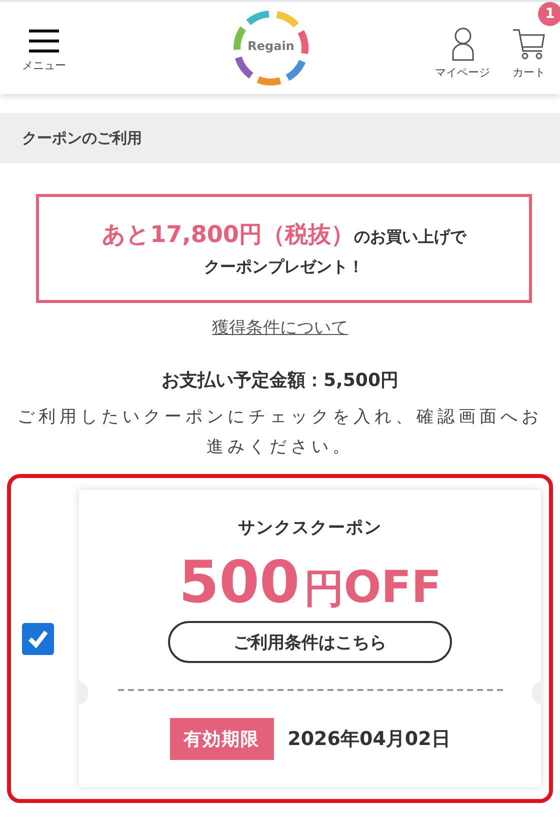 The width and height of the screenshot is (560, 831). What do you see at coordinates (310, 642) in the screenshot?
I see `terms-button: ご利用条件はこちら` at bounding box center [310, 642].